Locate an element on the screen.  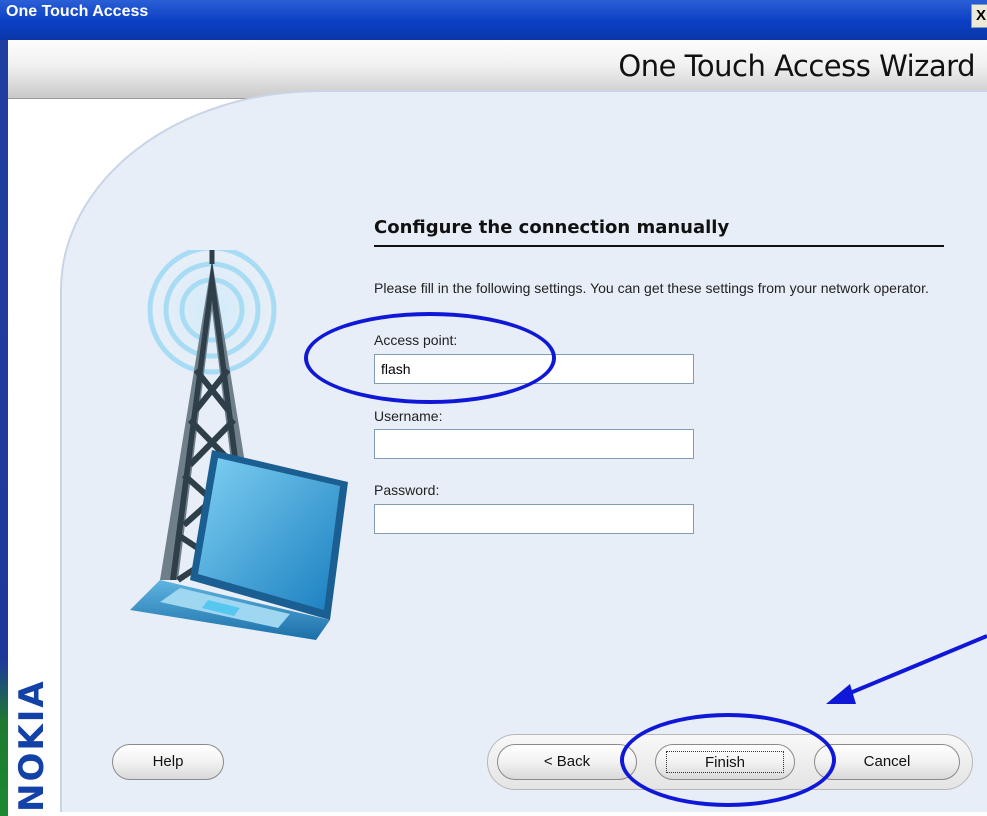
password-input is located at coordinates (534, 519).